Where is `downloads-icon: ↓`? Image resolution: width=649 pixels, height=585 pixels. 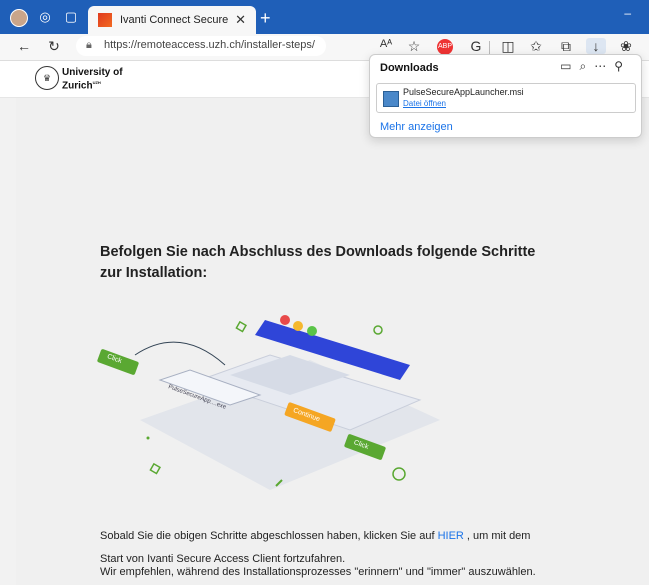
downloads-icon: ↓ is located at coordinates (596, 46).